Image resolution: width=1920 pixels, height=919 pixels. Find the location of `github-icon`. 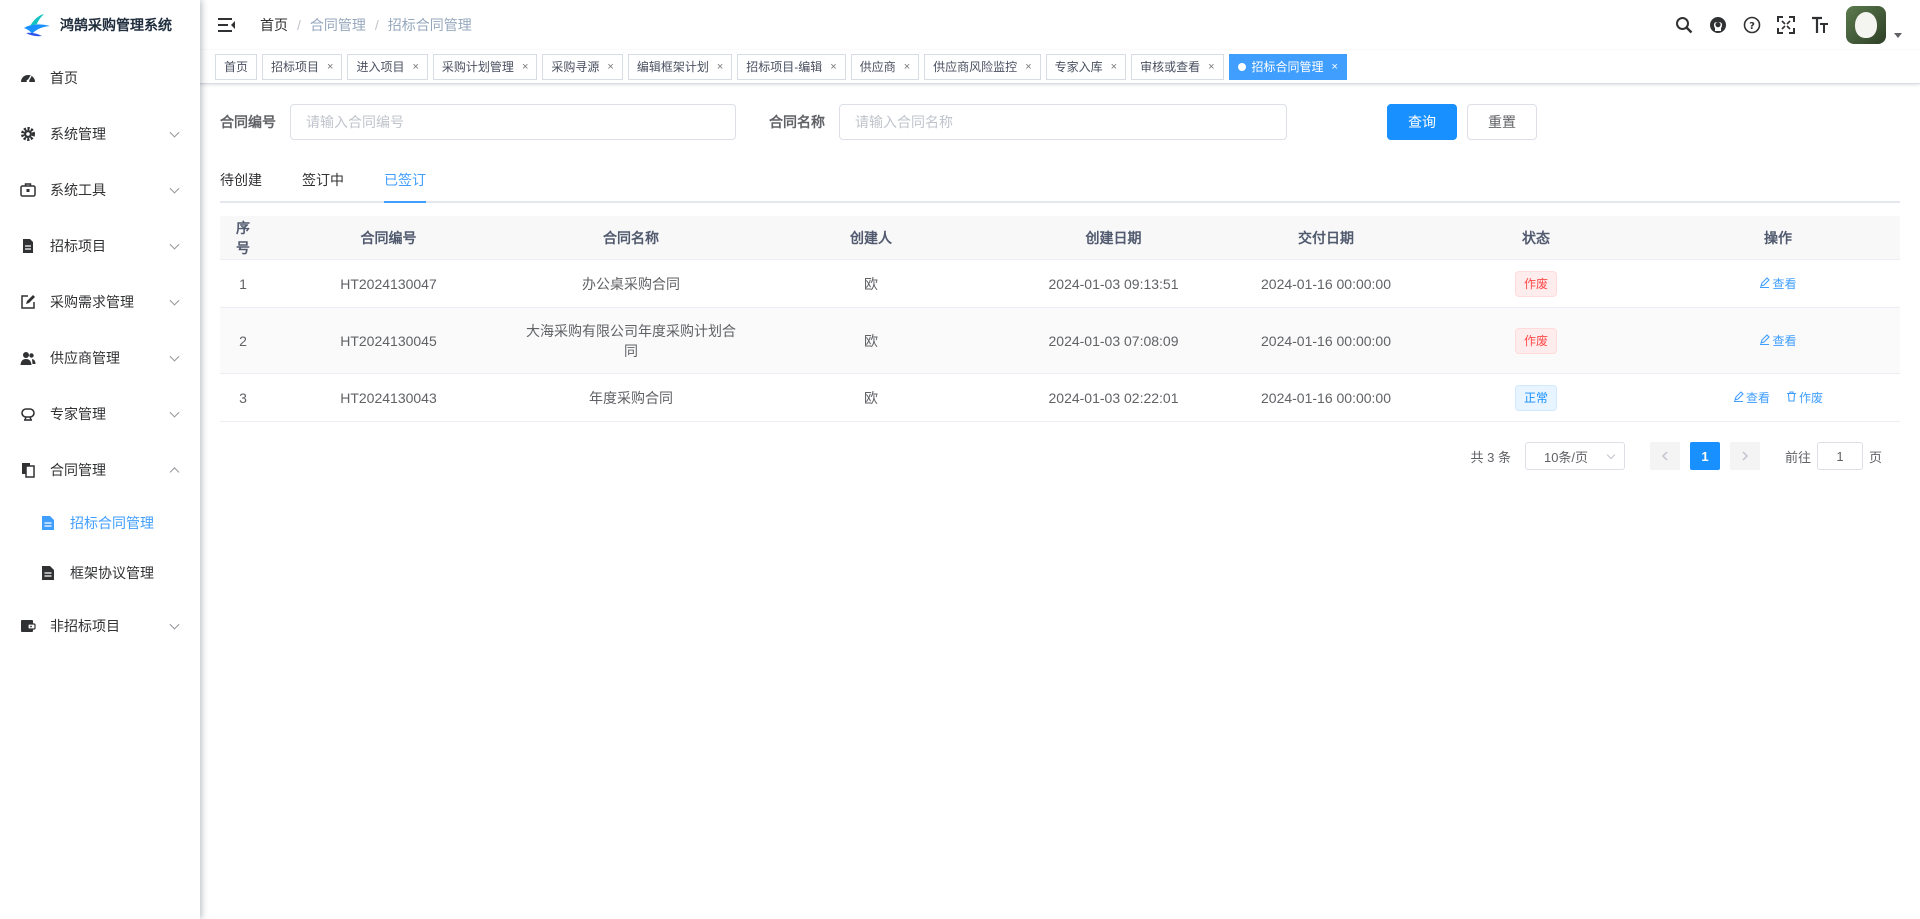

github-icon is located at coordinates (1718, 25).